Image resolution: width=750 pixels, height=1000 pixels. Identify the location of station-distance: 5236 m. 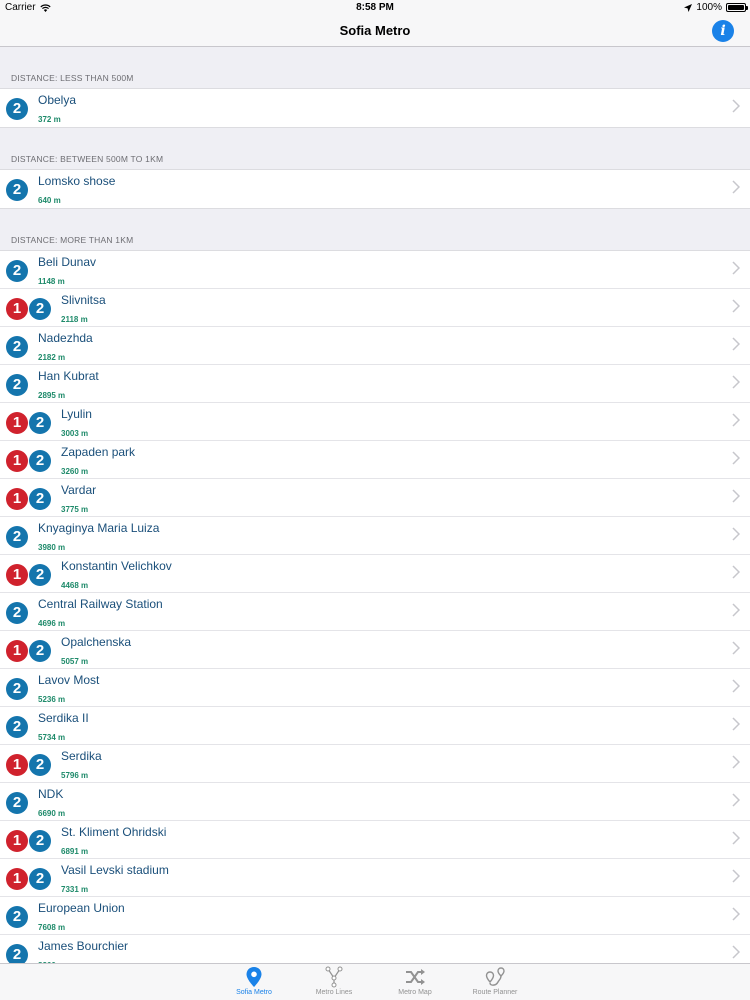
(52, 699).